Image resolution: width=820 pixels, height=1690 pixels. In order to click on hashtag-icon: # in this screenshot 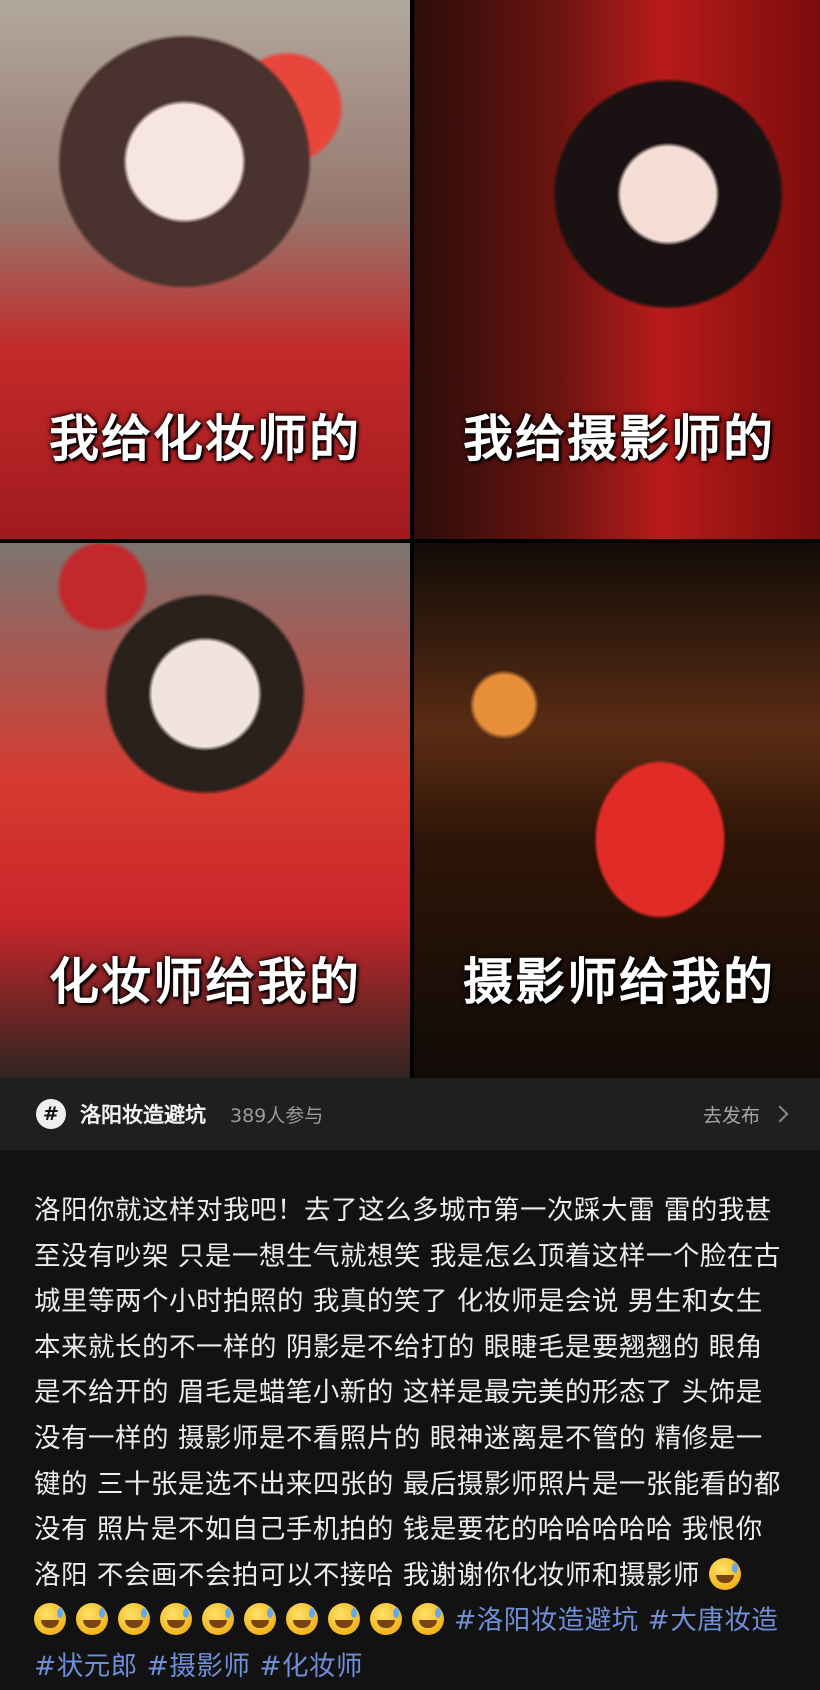, I will do `click(51, 1114)`.